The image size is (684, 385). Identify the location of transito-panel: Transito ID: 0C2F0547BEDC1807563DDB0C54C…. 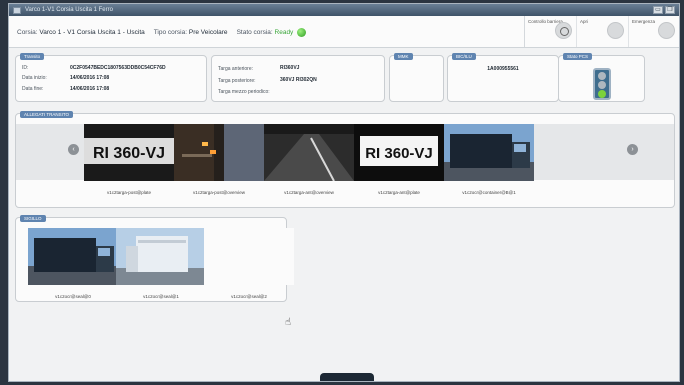
(111, 77).